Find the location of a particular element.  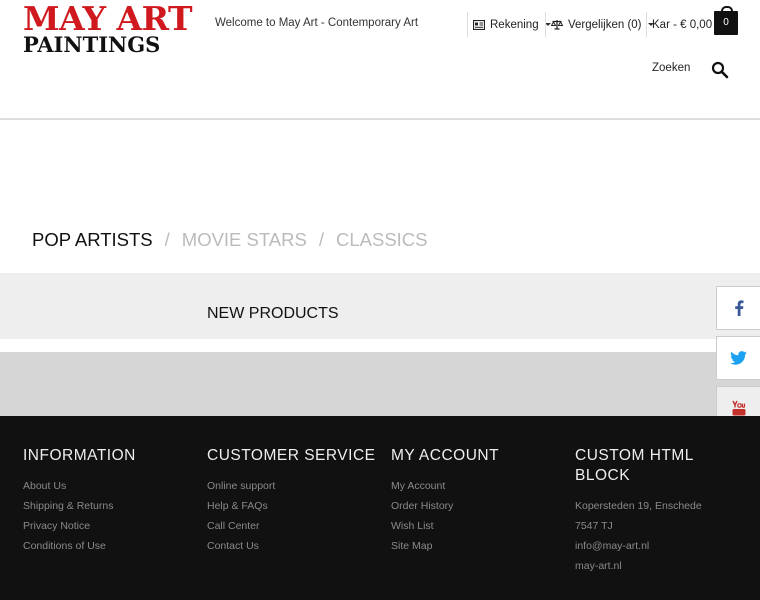

footer-address-postcode: 7547 TJ is located at coordinates (594, 526).